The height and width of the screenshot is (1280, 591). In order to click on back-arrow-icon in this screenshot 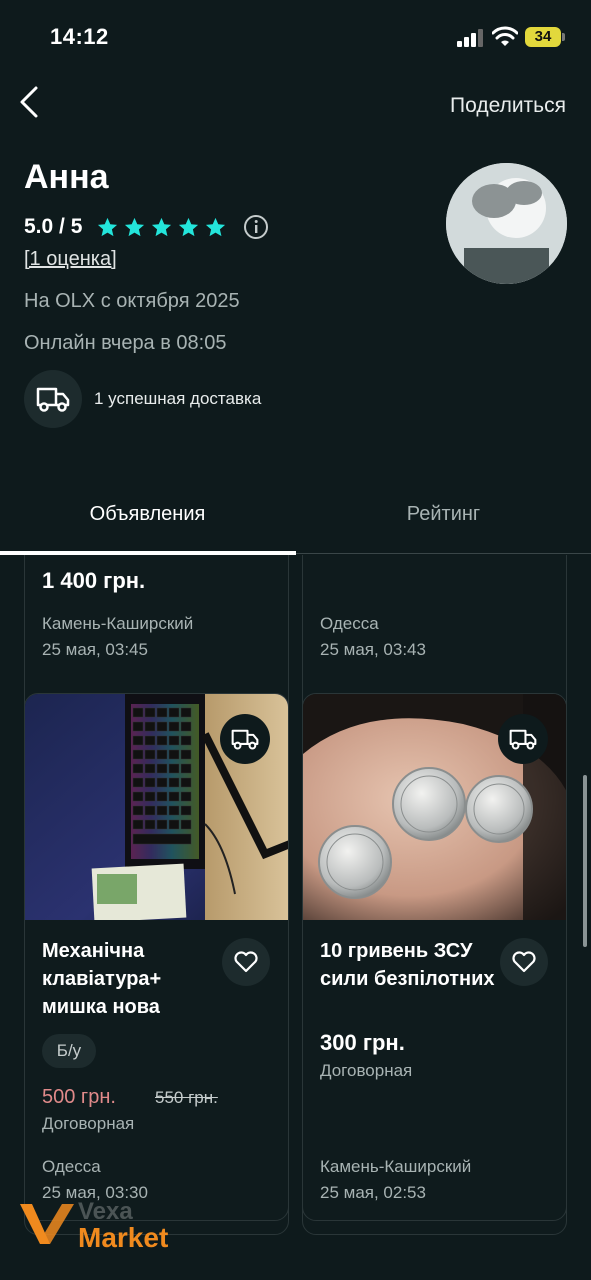, I will do `click(32, 102)`.